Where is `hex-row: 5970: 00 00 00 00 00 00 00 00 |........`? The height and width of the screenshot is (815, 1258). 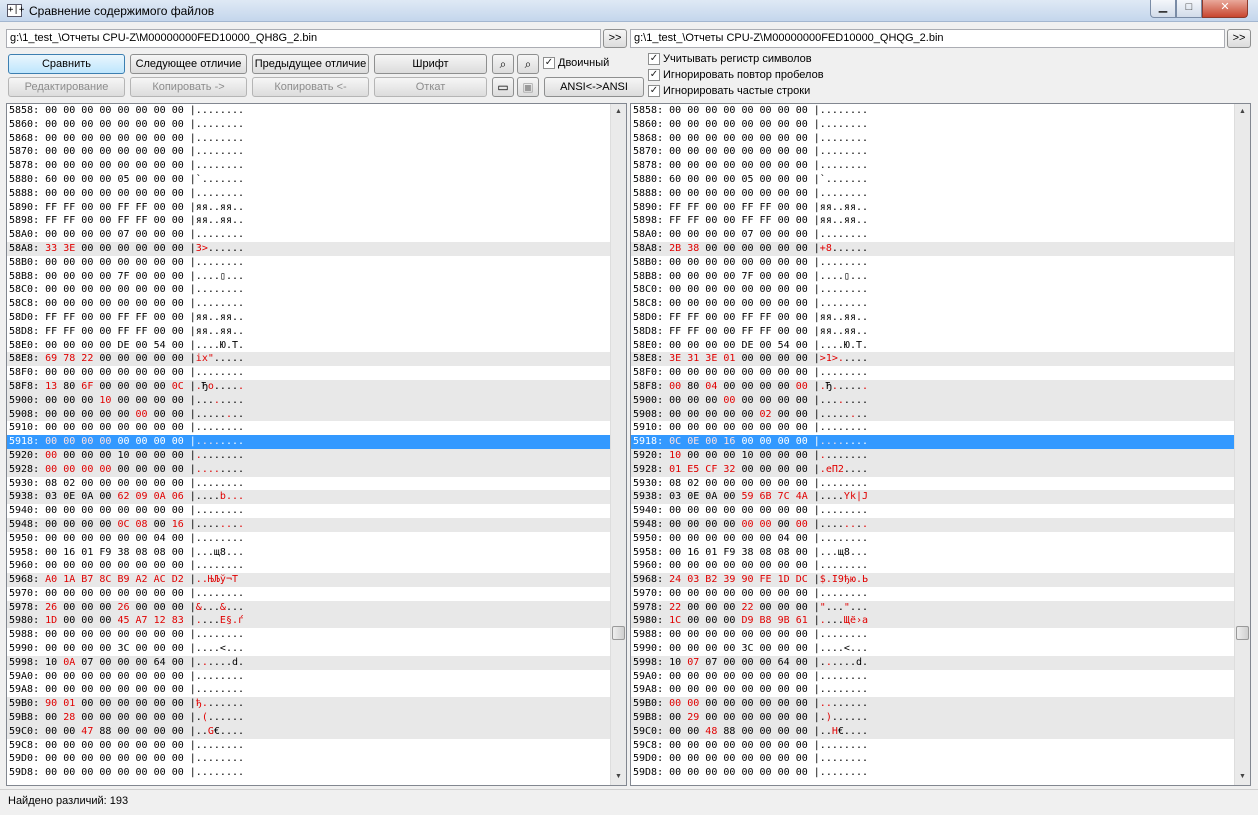
hex-row: 5970: 00 00 00 00 00 00 00 00 |........ is located at coordinates (933, 594).